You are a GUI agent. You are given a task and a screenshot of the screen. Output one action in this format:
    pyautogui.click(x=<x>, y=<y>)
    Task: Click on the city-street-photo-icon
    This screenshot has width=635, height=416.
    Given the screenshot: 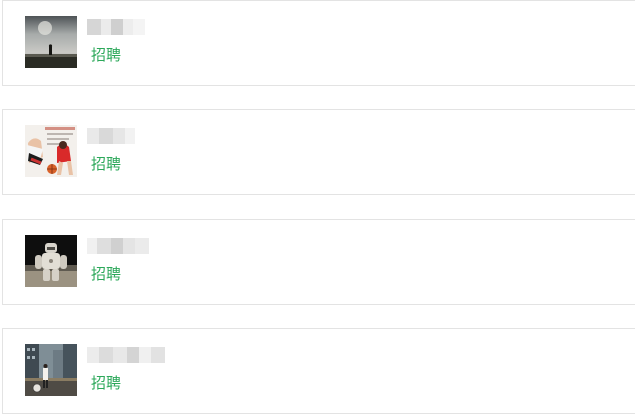 What is the action you would take?
    pyautogui.click(x=51, y=370)
    